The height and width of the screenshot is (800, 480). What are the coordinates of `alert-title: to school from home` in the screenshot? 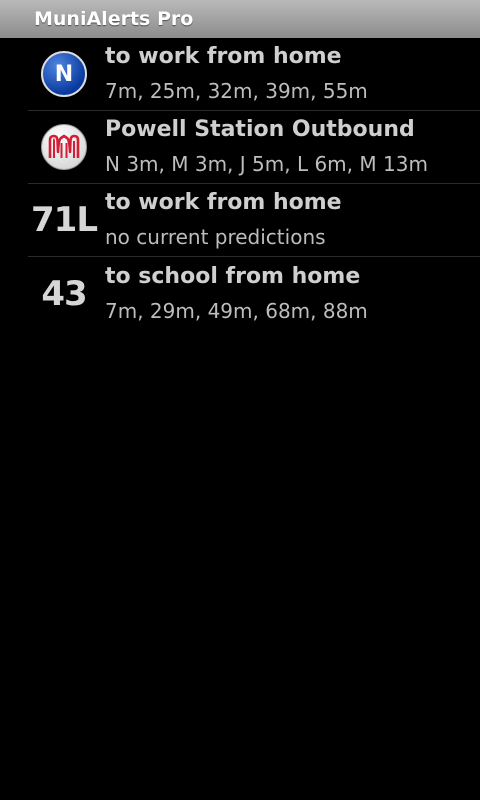 It's located at (233, 276).